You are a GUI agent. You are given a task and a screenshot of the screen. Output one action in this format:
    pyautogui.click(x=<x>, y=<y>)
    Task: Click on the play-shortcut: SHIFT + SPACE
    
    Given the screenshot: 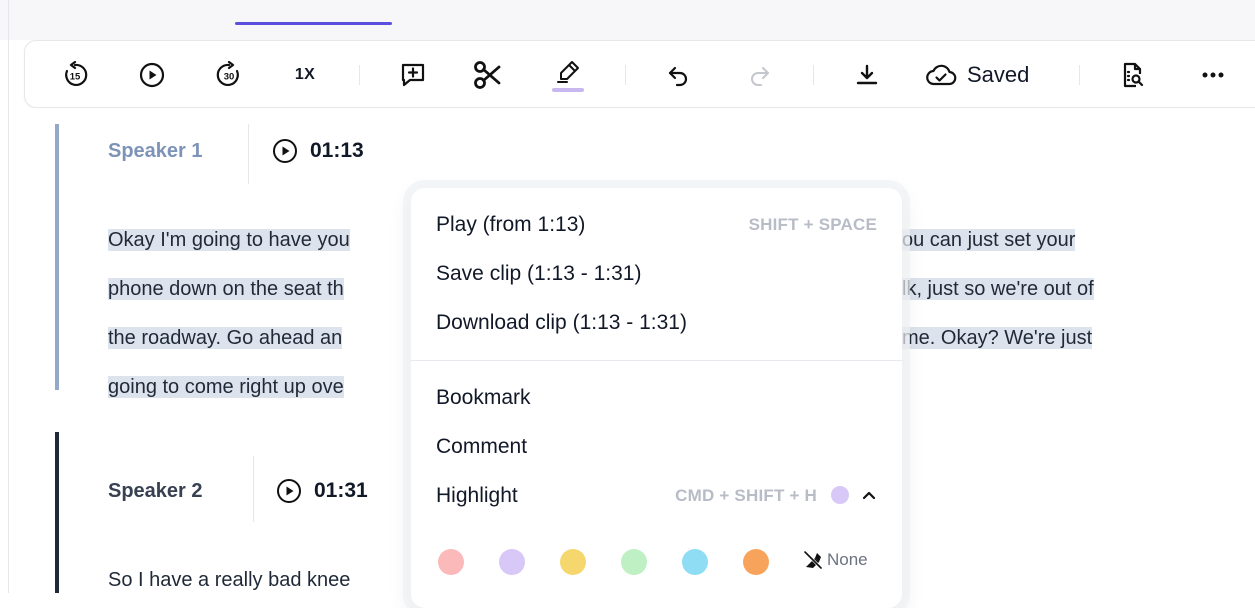 What is the action you would take?
    pyautogui.click(x=812, y=224)
    